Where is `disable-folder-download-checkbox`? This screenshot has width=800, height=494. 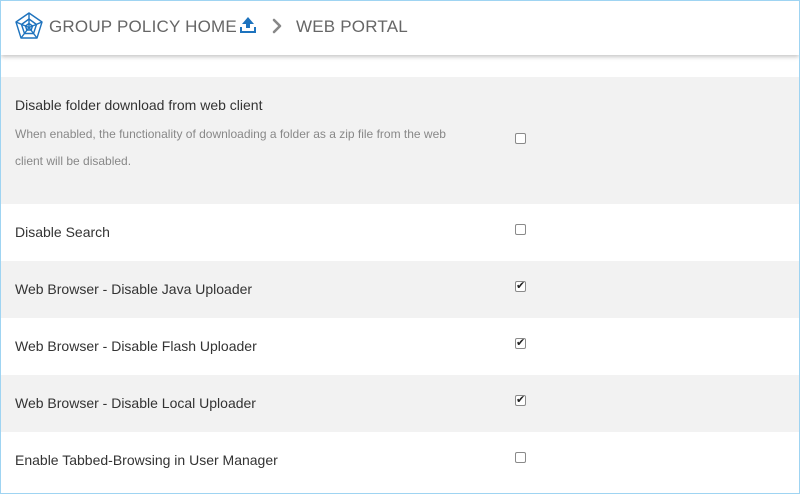
disable-folder-download-checkbox is located at coordinates (520, 138).